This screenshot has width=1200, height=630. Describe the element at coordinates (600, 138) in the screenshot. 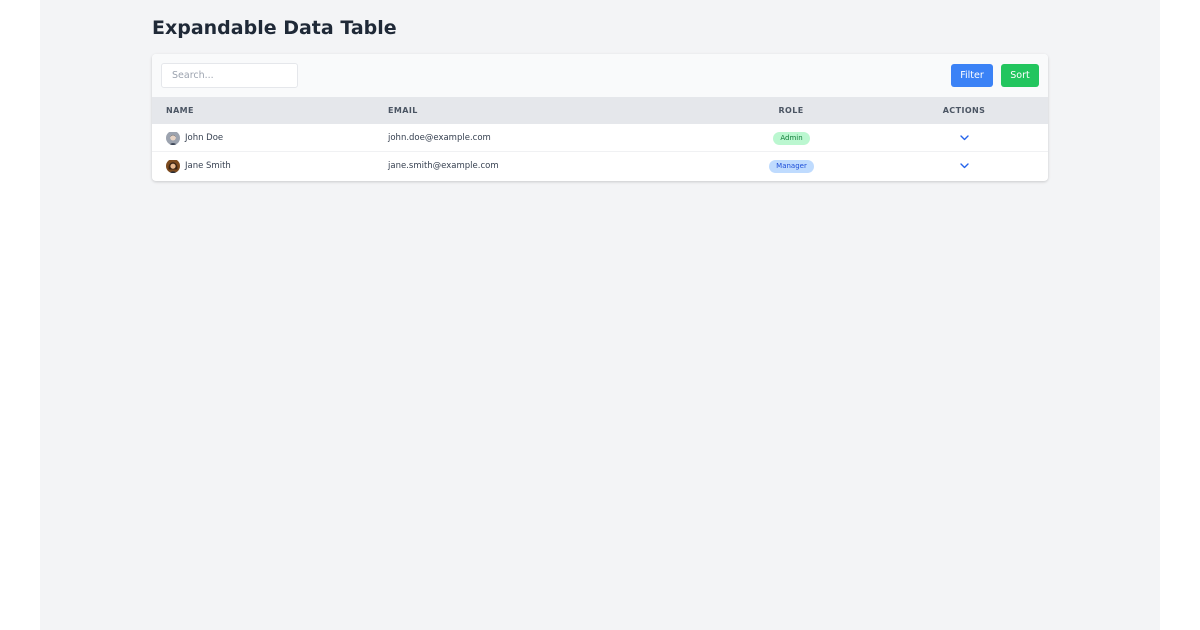

I see `table-row: John Doe john.doe@example.com Admin` at that location.